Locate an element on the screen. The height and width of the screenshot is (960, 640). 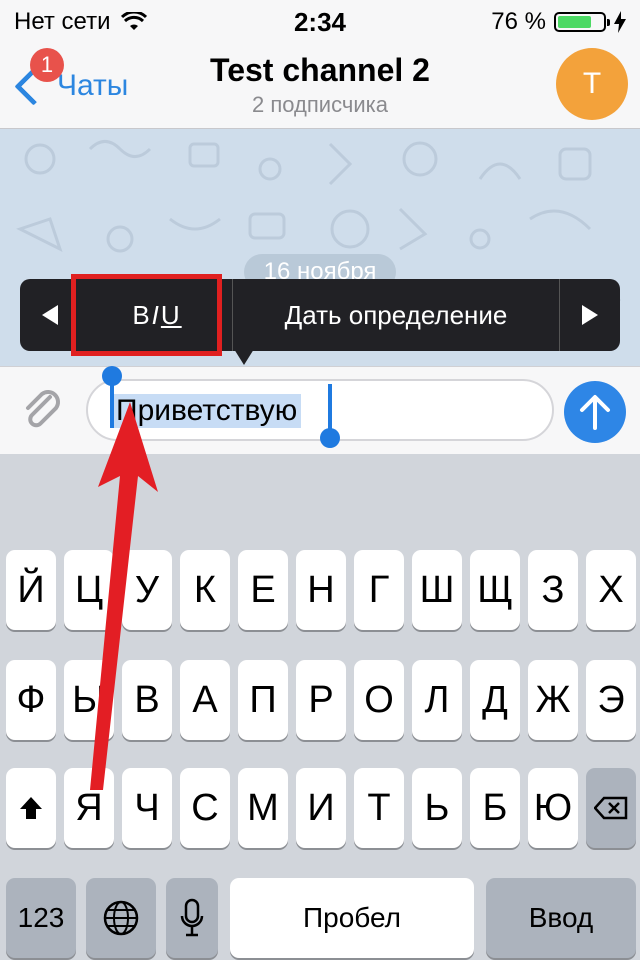
annotation-highlight-box is located at coordinates (146, 315).